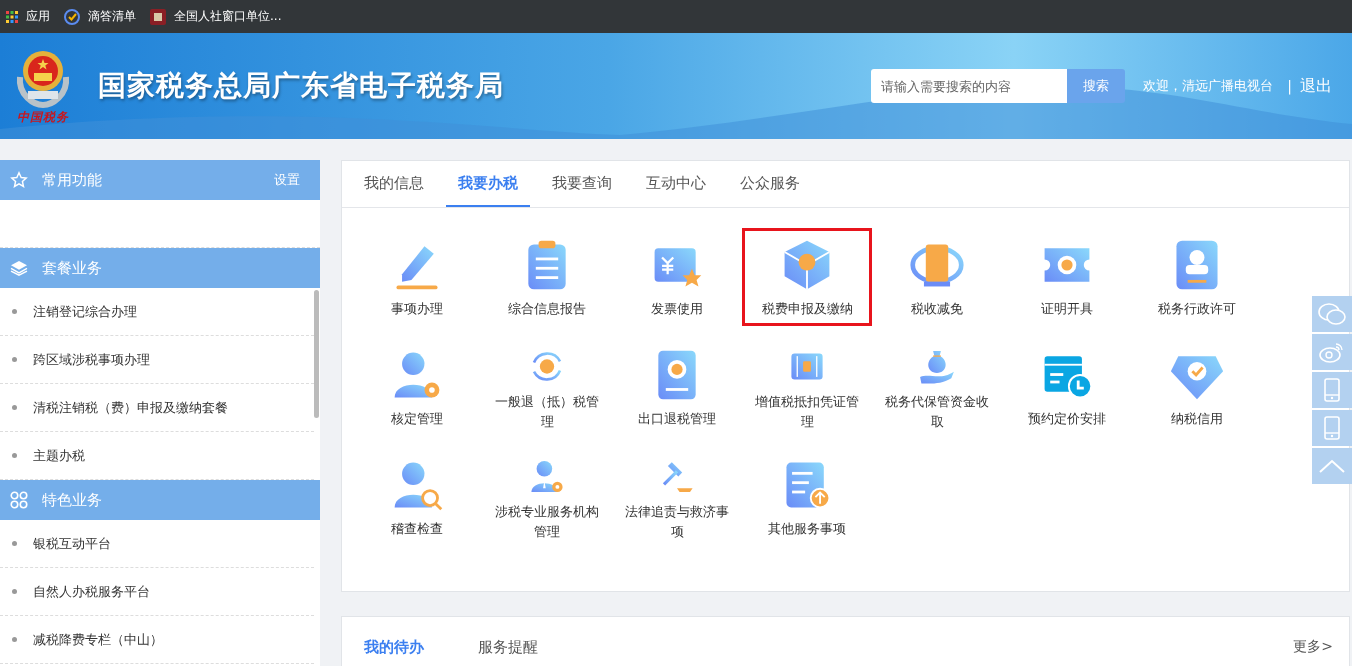 The height and width of the screenshot is (666, 1352). I want to click on search-field: 请输入需要搜索的内容, so click(969, 86).